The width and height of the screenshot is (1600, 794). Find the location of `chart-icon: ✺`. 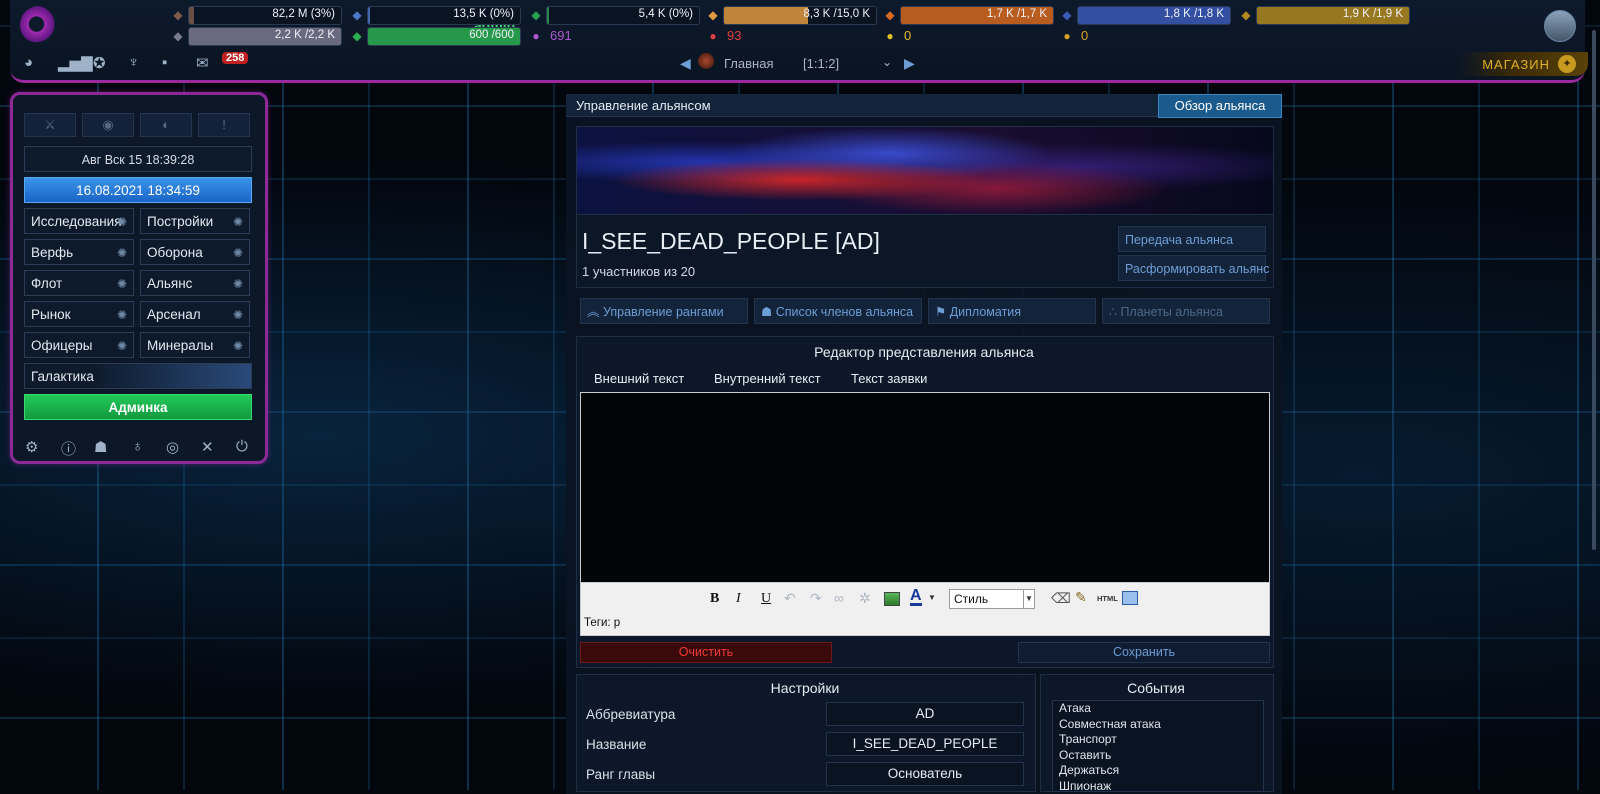

chart-icon: ✺ is located at coordinates (237, 346).